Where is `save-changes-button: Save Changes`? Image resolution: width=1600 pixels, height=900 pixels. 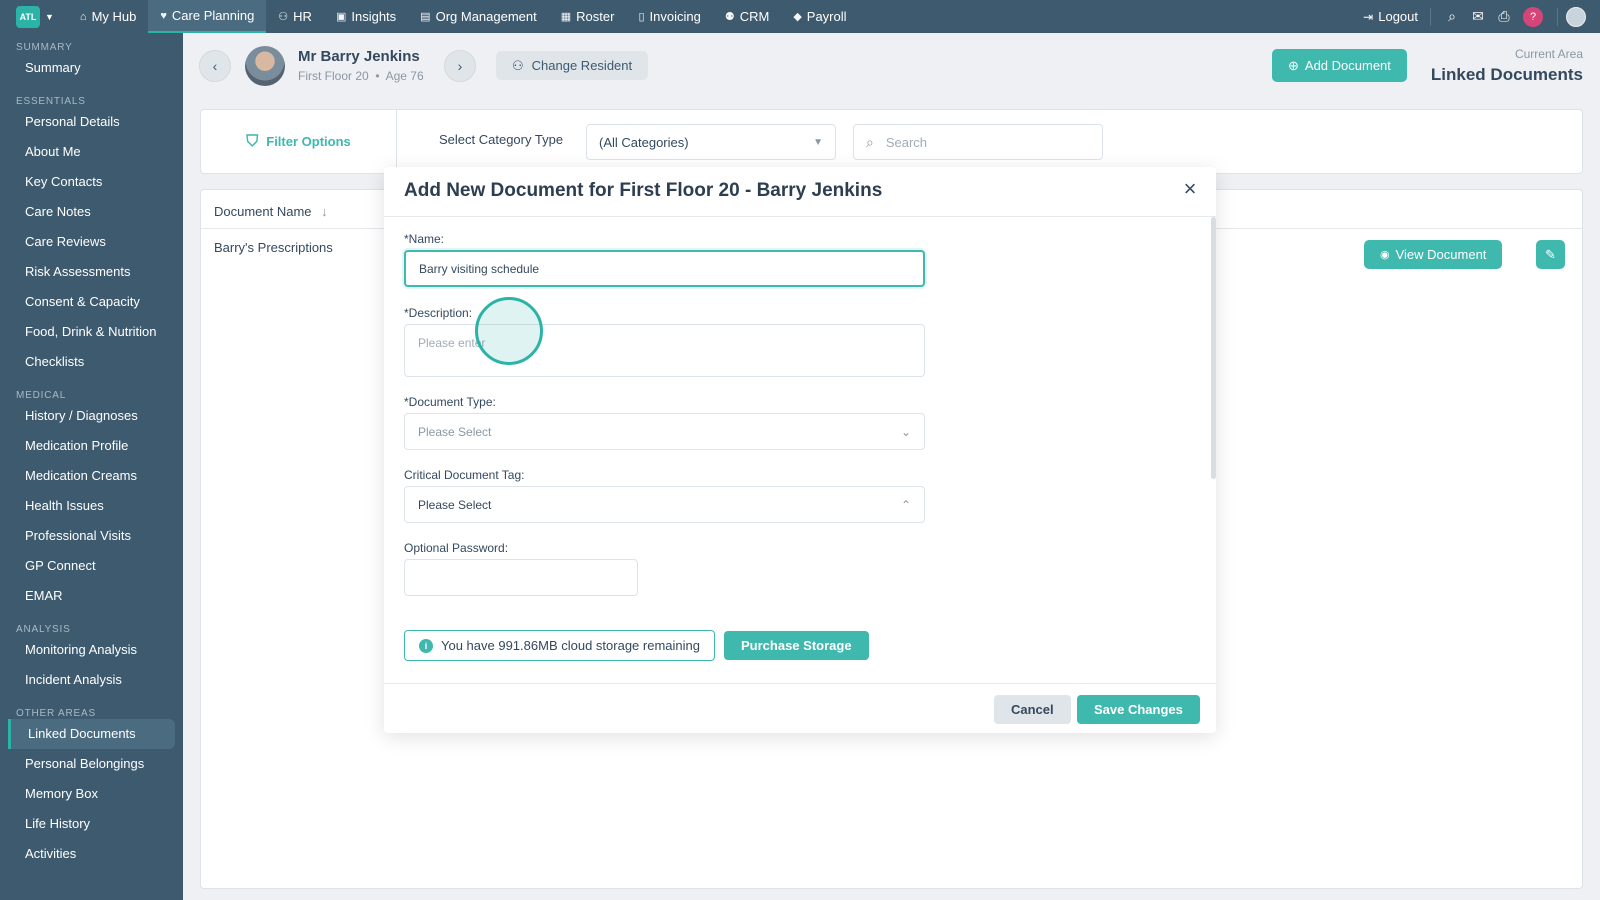
save-changes-button: Save Changes is located at coordinates (1138, 709).